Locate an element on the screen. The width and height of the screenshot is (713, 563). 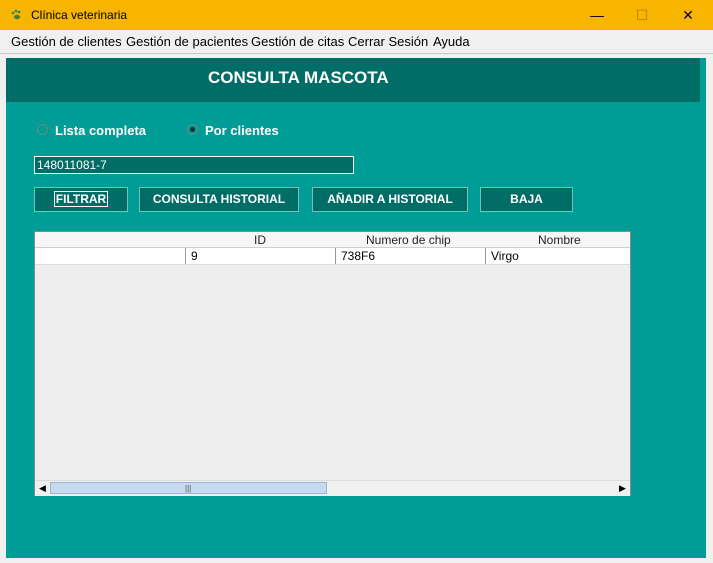
scroll-thumb: ||| is located at coordinates (188, 488).